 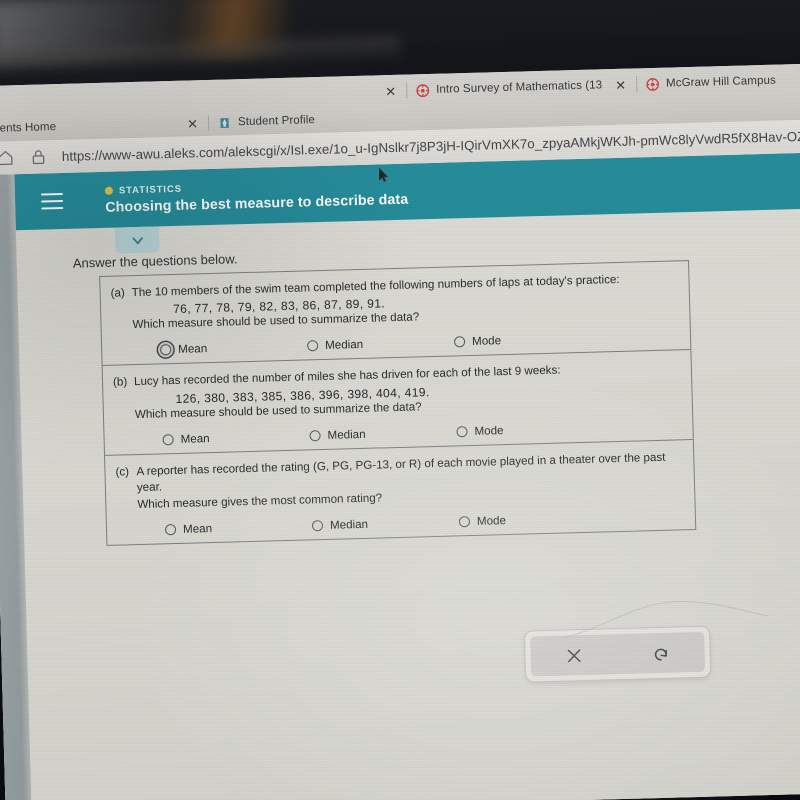 I want to click on tab-title: Intro Survey of Mathematics (13, so click(x=519, y=87).